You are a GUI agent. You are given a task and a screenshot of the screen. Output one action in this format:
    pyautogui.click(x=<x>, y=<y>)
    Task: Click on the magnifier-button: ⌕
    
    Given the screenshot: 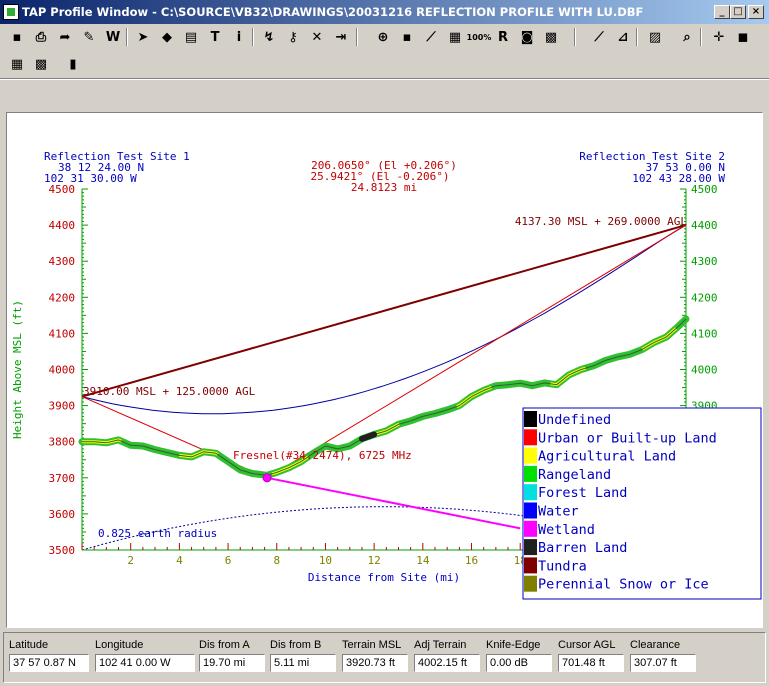 What is the action you would take?
    pyautogui.click(x=687, y=37)
    